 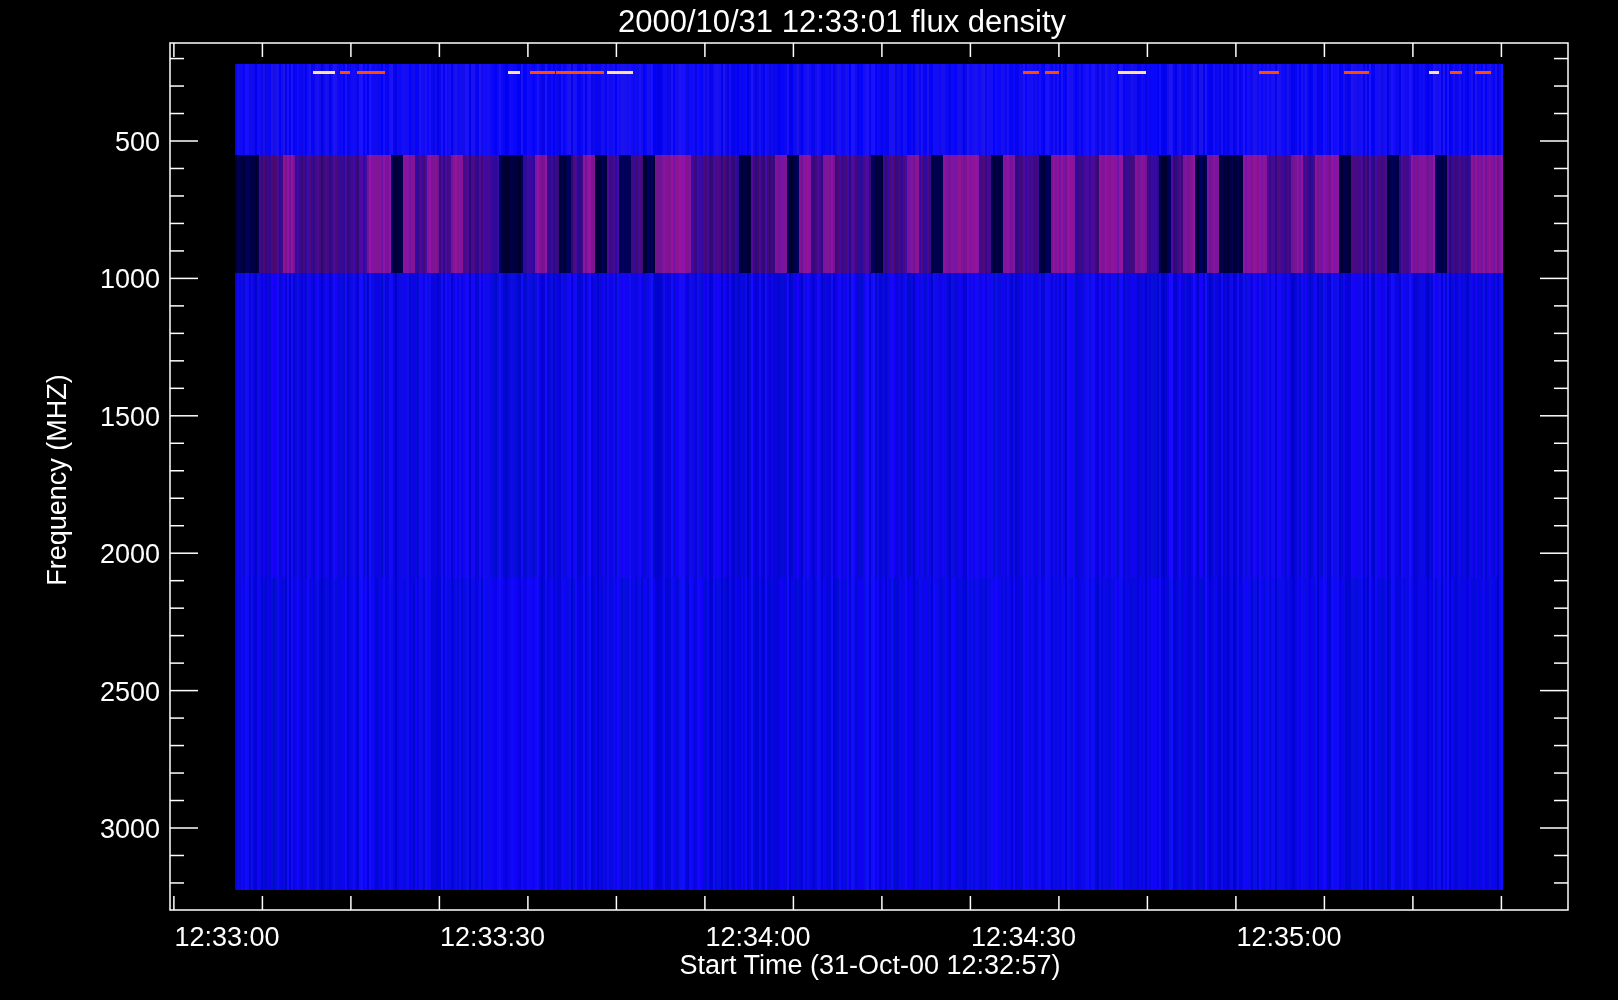 What do you see at coordinates (758, 937) in the screenshot?
I see `x-tick-label: 12:34:00` at bounding box center [758, 937].